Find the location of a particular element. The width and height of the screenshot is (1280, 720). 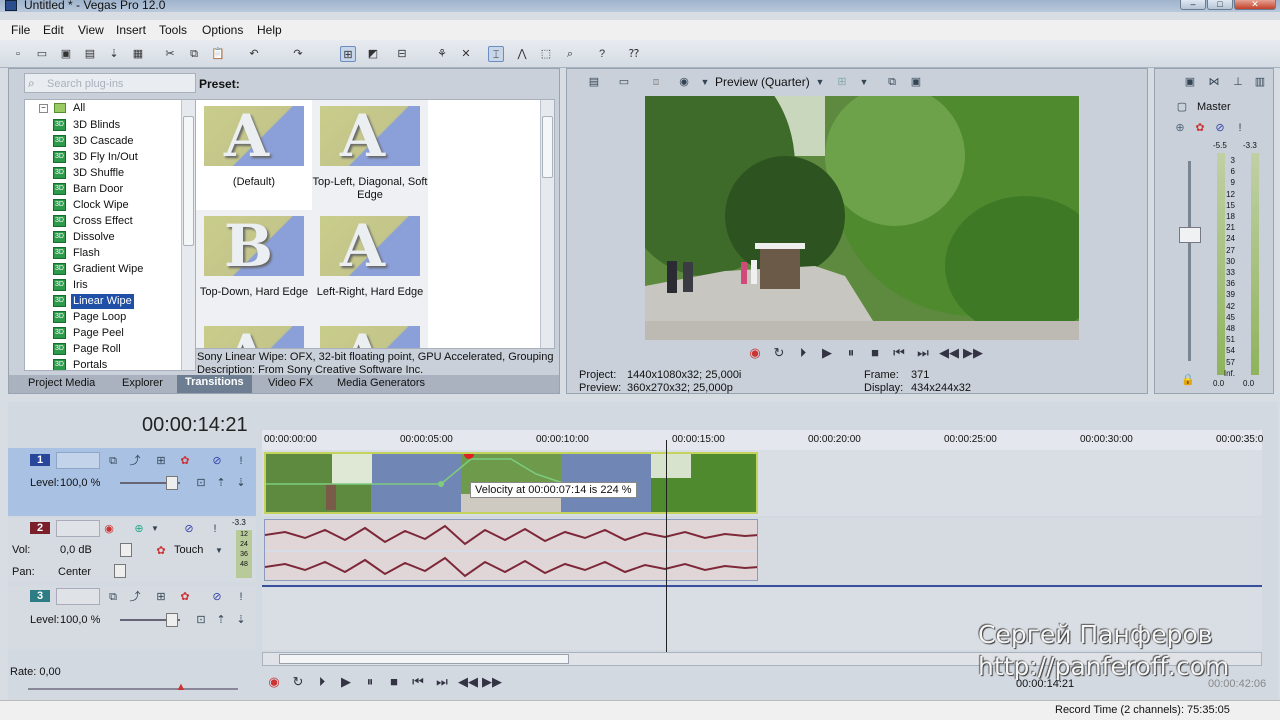

play-from-start-icon: ⏵ is located at coordinates (803, 353).